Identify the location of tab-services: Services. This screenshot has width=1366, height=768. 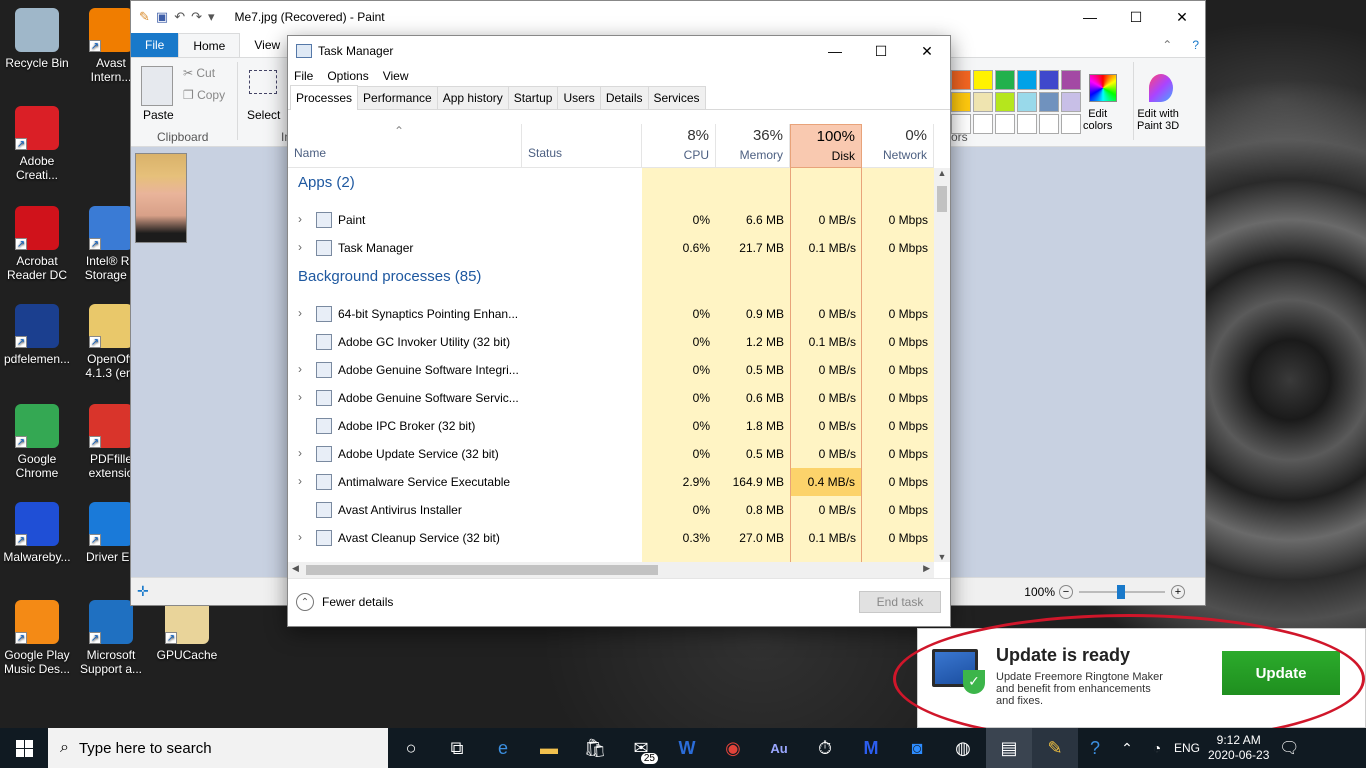
(676, 97).